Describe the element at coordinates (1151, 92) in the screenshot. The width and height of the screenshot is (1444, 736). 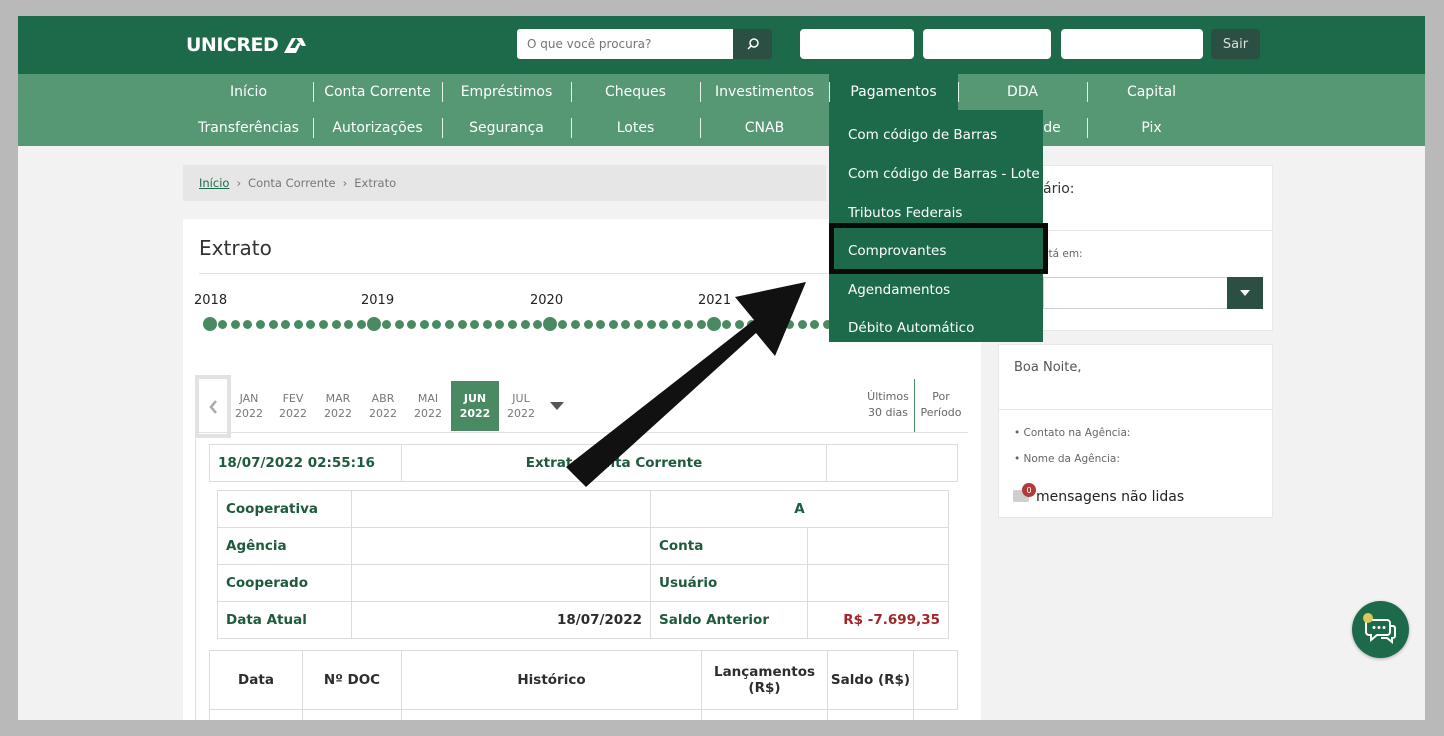
I see `nav-capital: Capital` at that location.